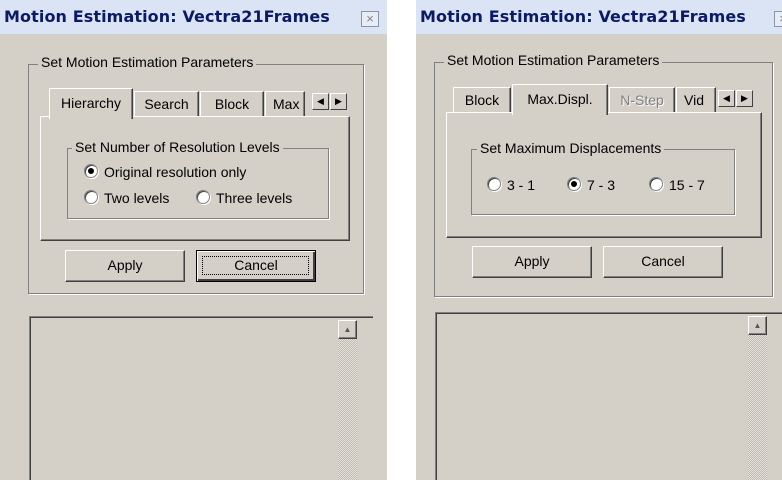  Describe the element at coordinates (601, 185) in the screenshot. I see `radio-label: 7 - 3` at that location.